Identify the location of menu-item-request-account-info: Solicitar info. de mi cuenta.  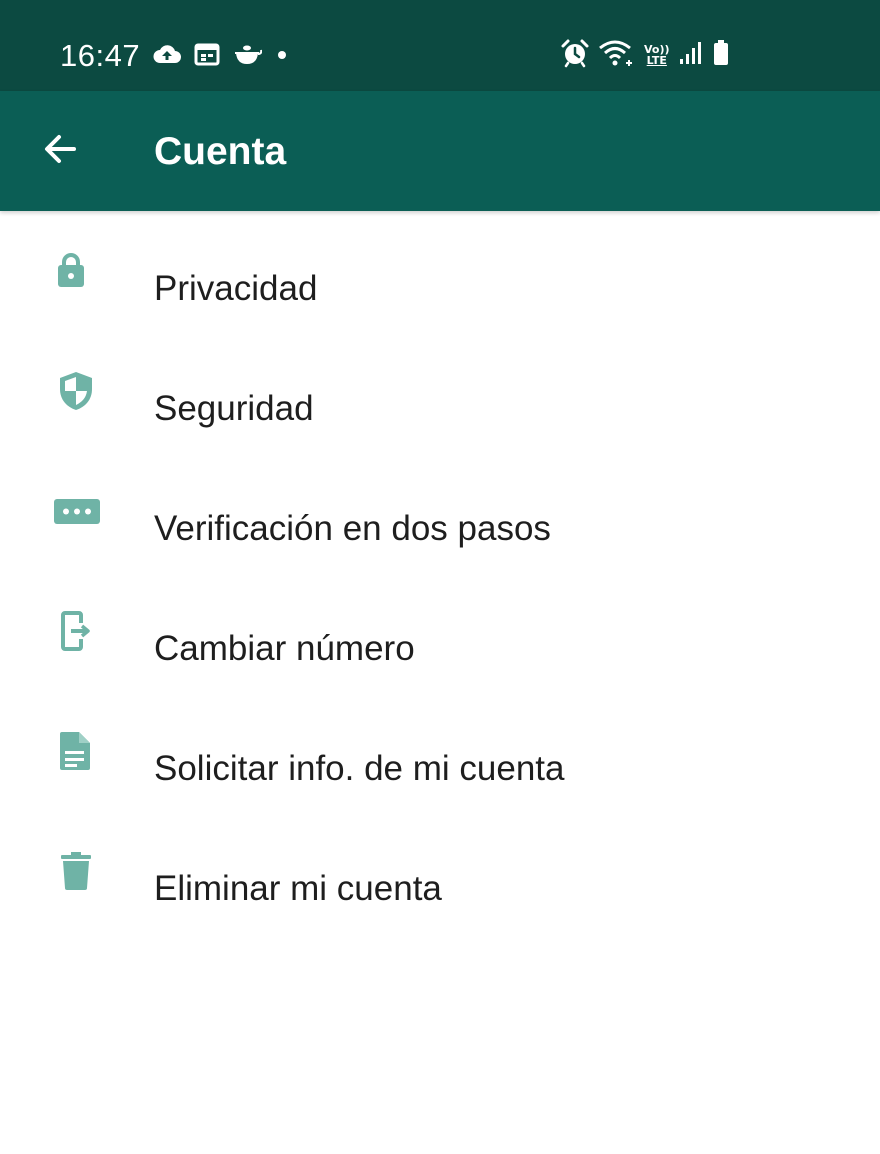
(440, 751).